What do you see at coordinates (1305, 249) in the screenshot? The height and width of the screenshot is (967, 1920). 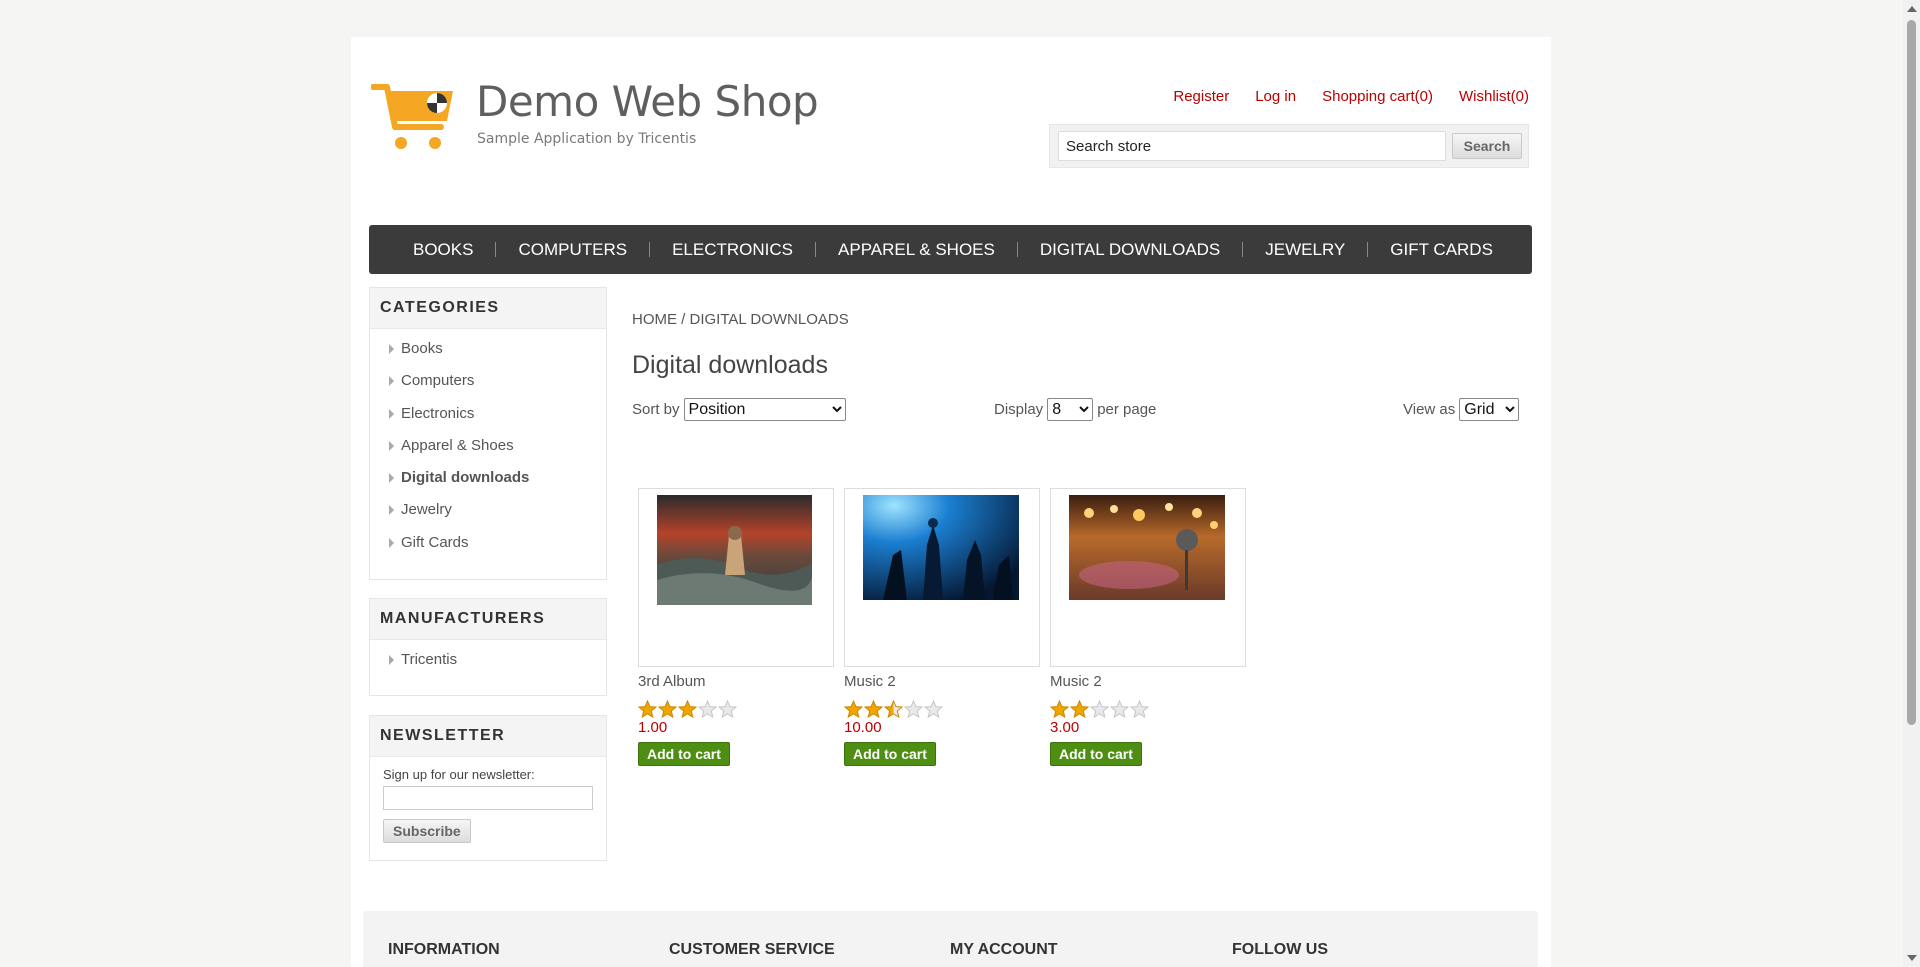 I see `menu-item-jewelry: JEWELRY` at bounding box center [1305, 249].